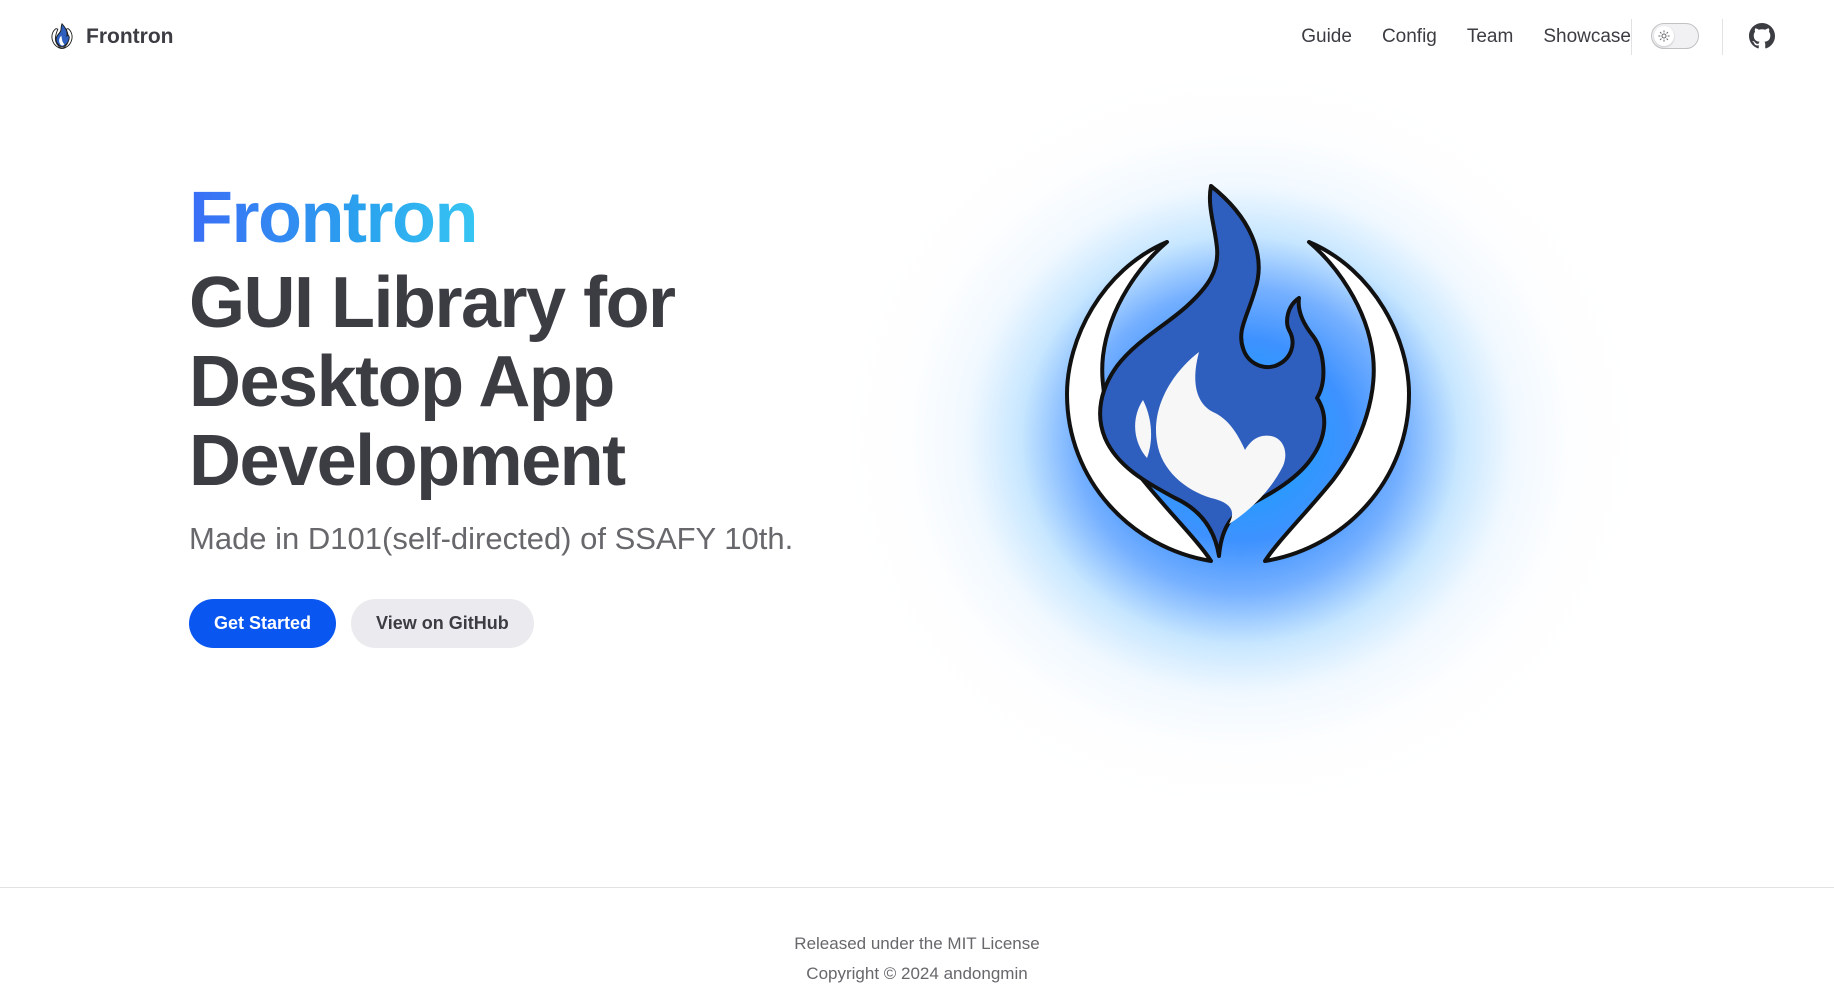 The width and height of the screenshot is (1834, 989). What do you see at coordinates (1238, 373) in the screenshot?
I see `frontron-flame-logo-icon` at bounding box center [1238, 373].